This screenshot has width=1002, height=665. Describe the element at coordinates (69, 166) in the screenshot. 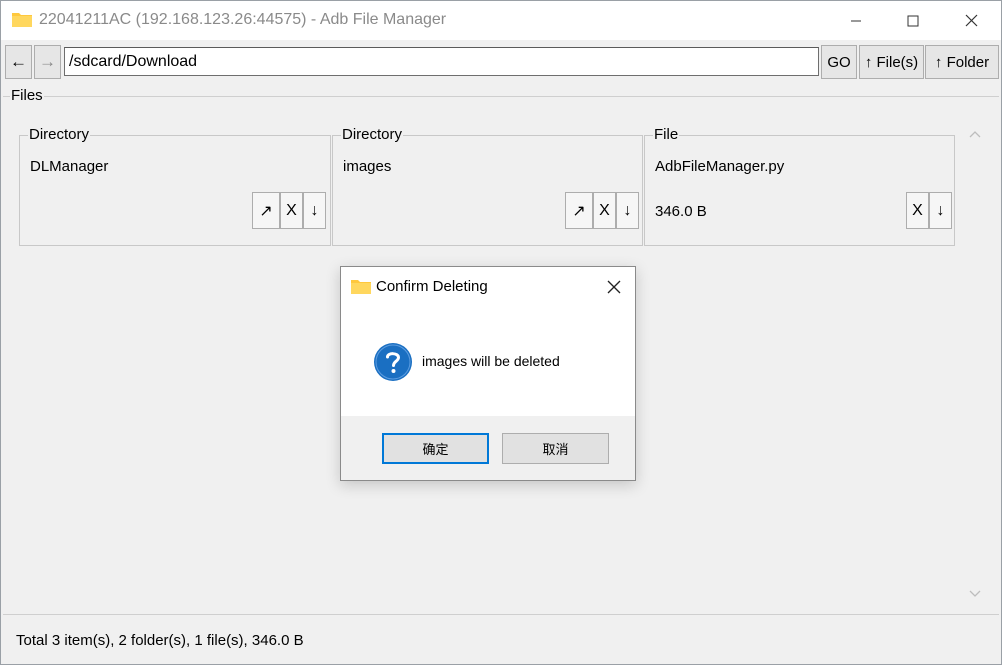

I see `item-name: DLManager` at that location.